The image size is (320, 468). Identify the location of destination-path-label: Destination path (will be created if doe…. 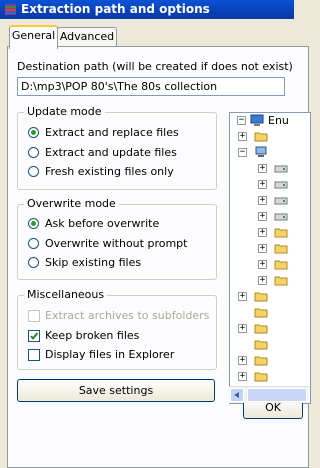
(155, 66).